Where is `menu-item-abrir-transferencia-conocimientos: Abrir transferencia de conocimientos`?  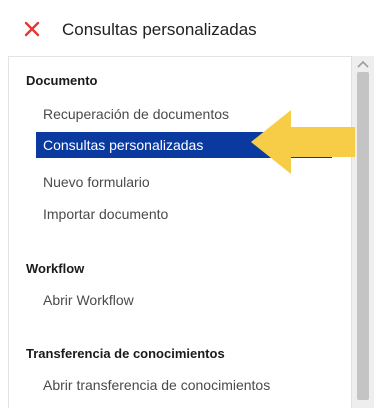
menu-item-abrir-transferencia-conocimientos: Abrir transferencia de conocimientos is located at coordinates (156, 385).